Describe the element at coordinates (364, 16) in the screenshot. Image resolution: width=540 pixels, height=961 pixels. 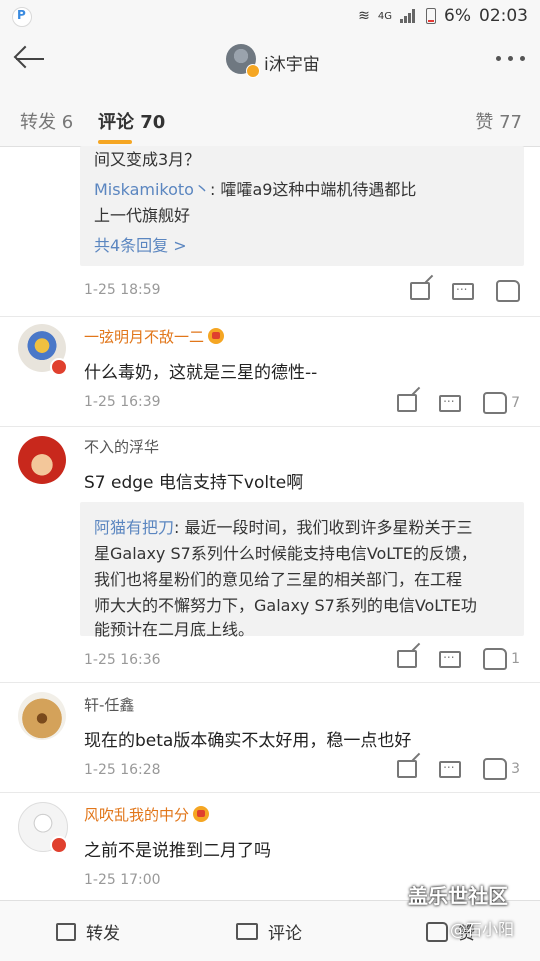
I see `wifi-icon: ≋` at that location.